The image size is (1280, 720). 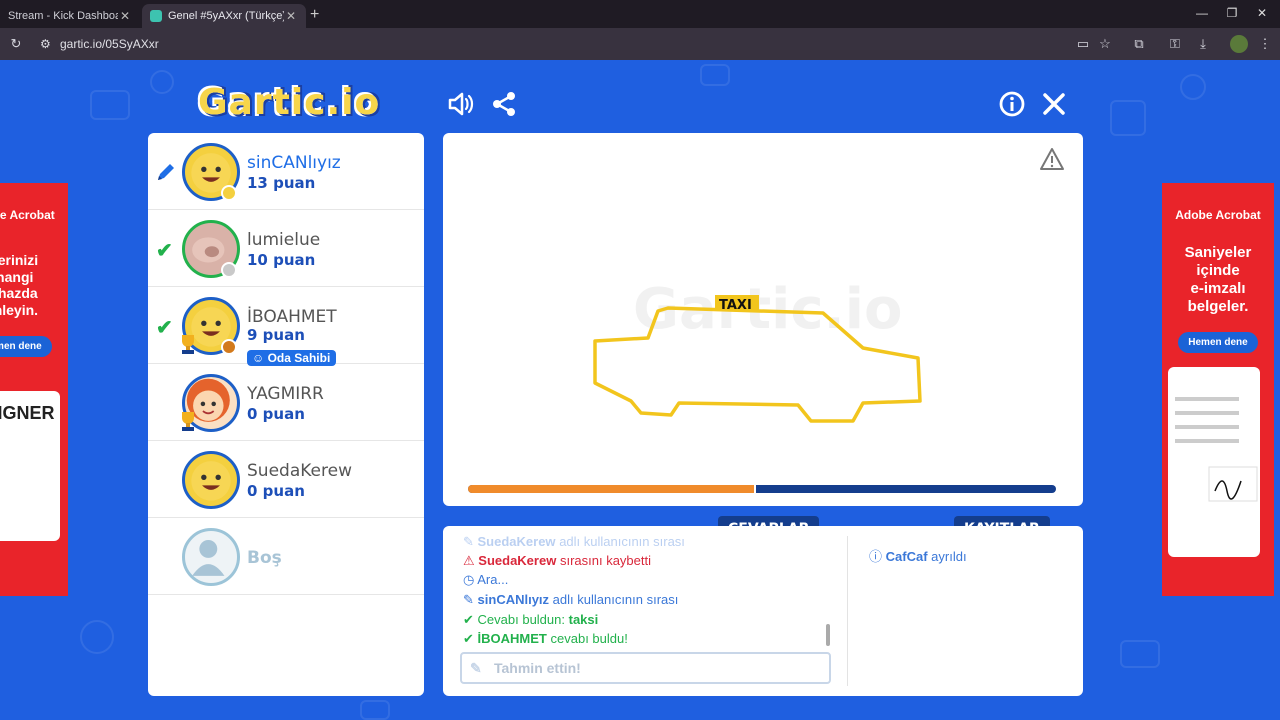 What do you see at coordinates (299, 358) in the screenshot?
I see `room-owner-label: Oda Sahibi` at bounding box center [299, 358].